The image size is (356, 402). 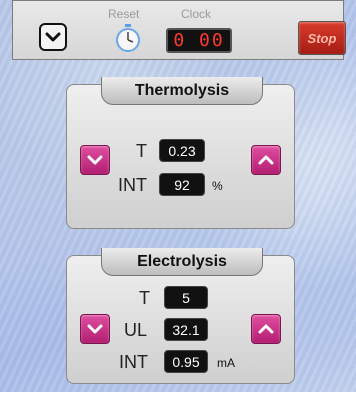 I want to click on stopwatch-icon, so click(x=128, y=38).